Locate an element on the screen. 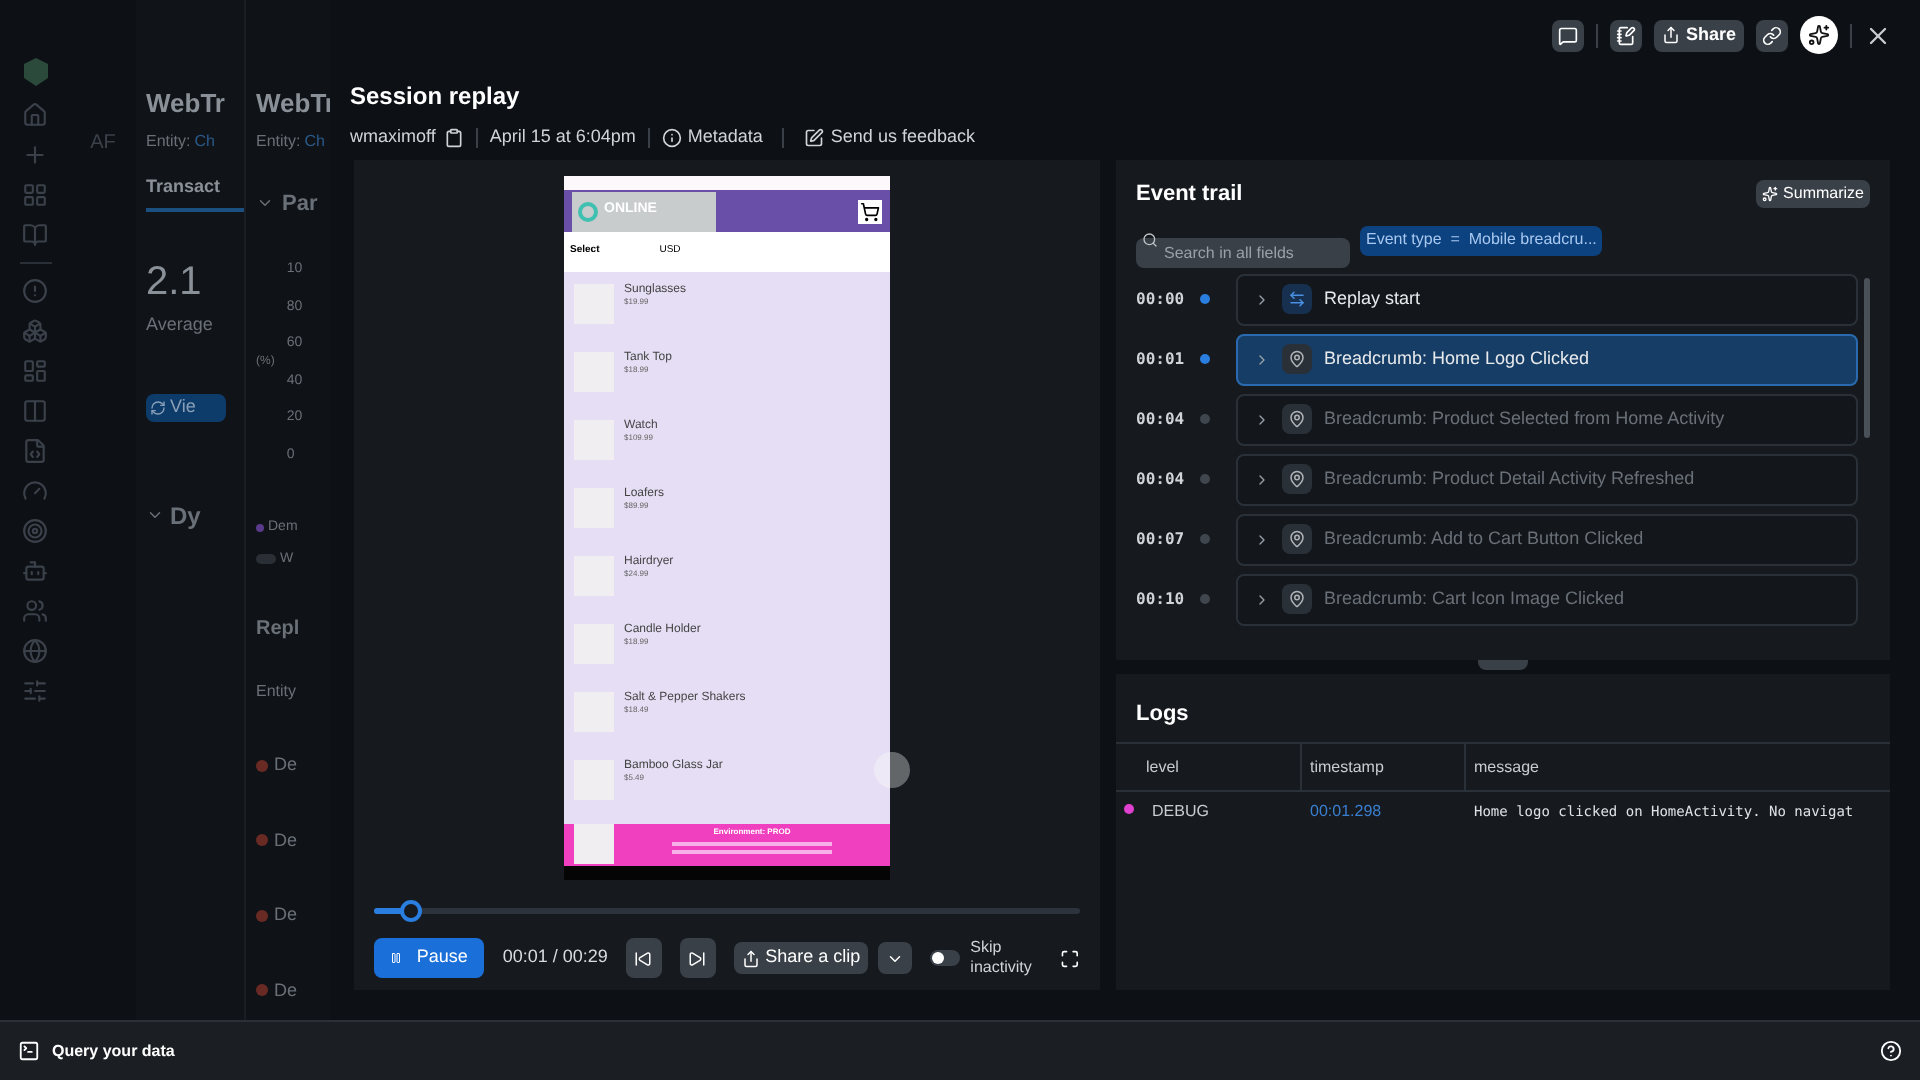 The image size is (1920, 1080). comment-icon is located at coordinates (1567, 35).